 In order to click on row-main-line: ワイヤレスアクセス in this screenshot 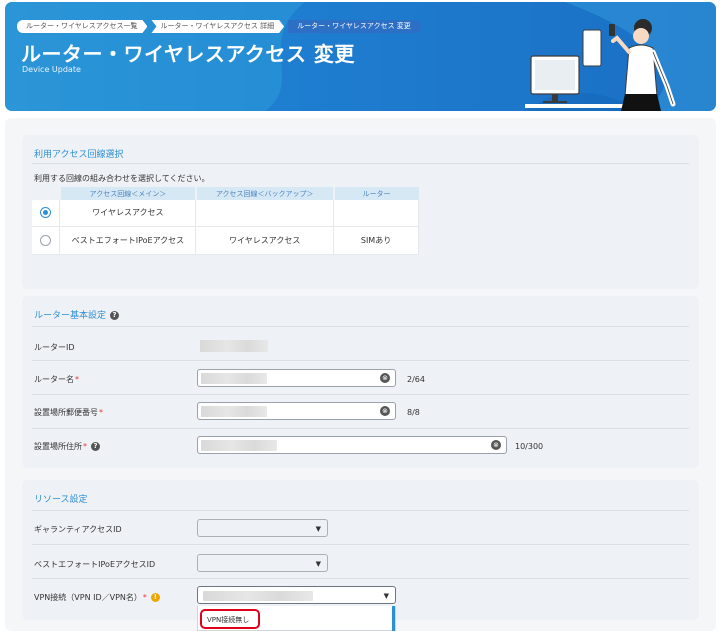, I will do `click(128, 213)`.